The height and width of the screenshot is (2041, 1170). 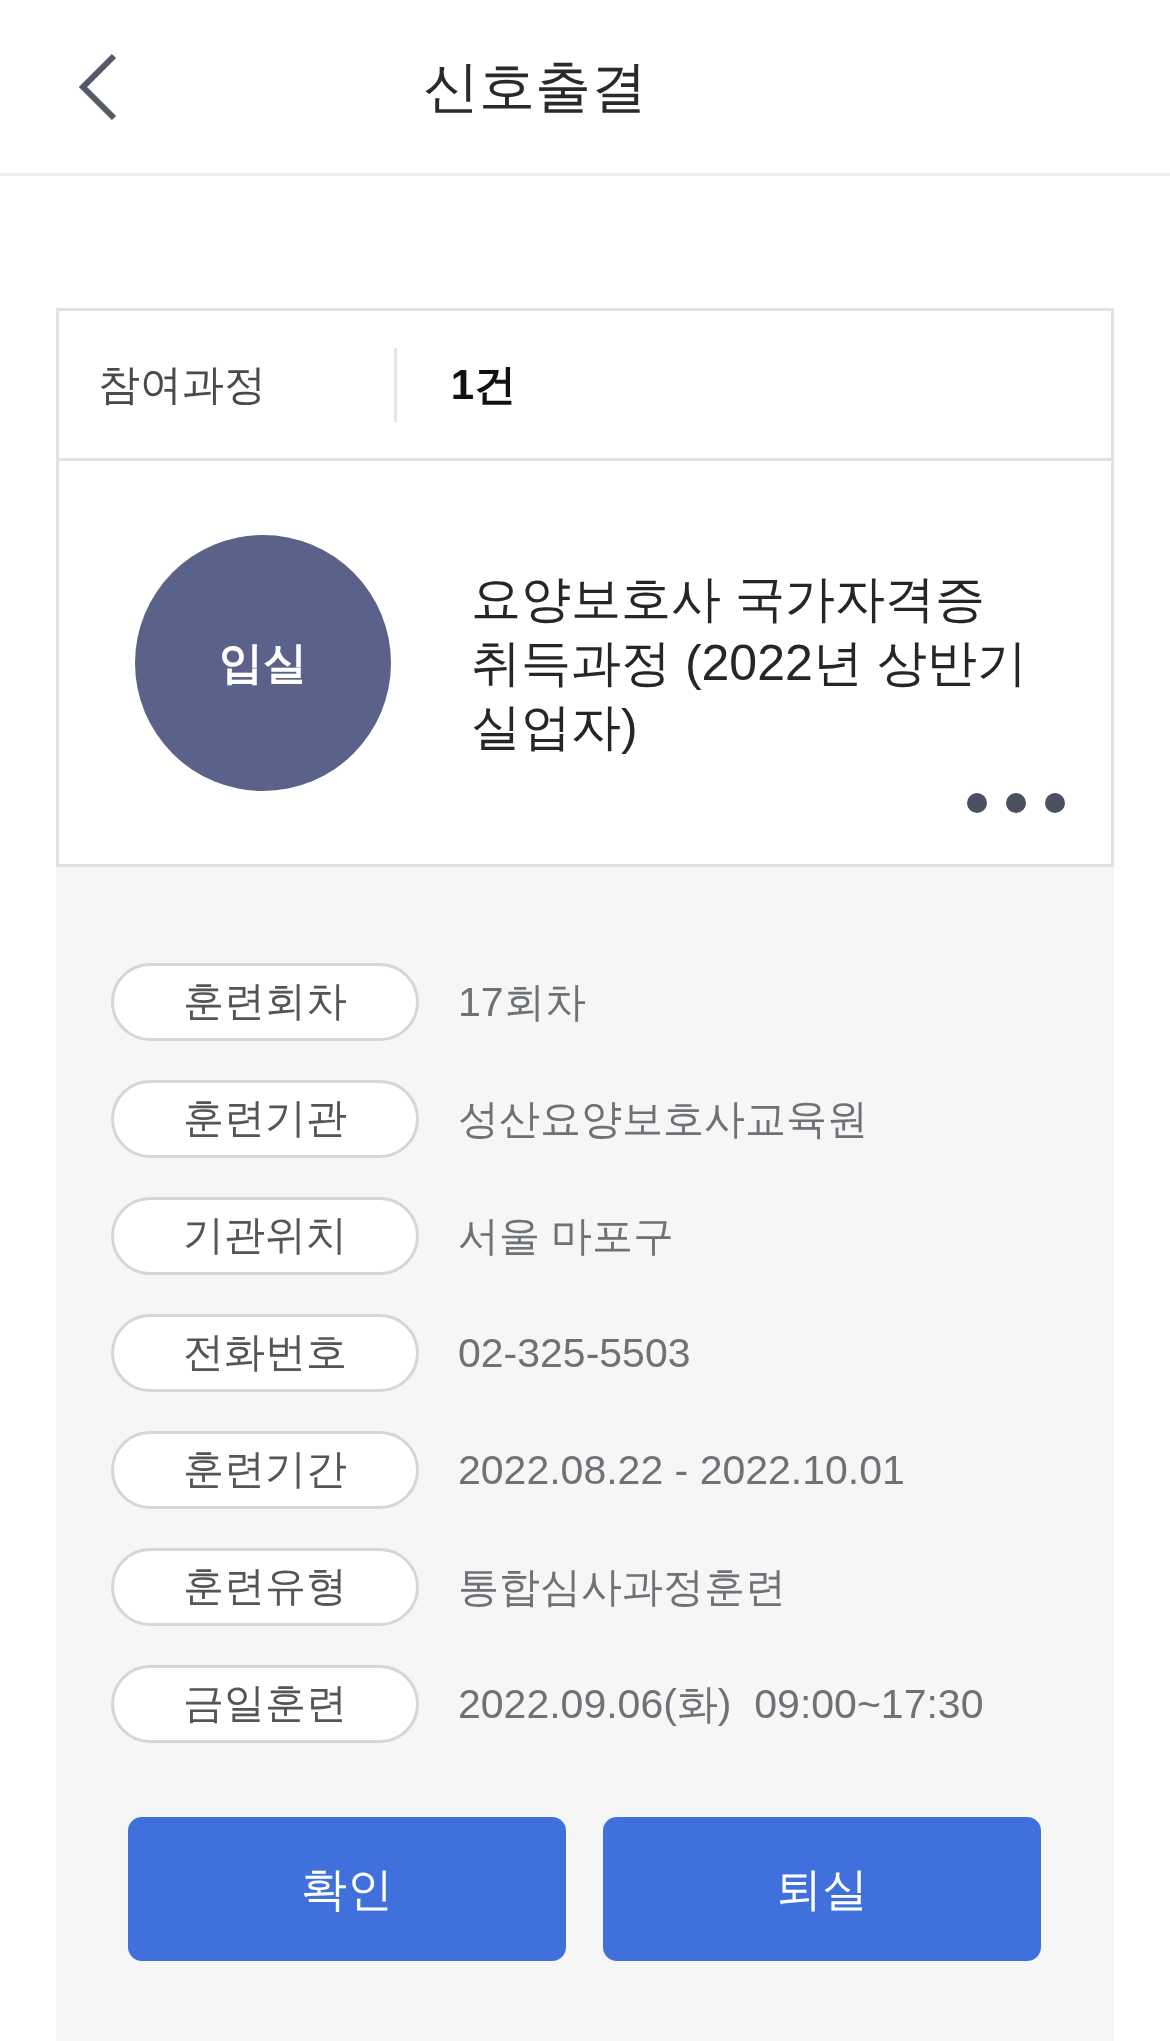 I want to click on detail-label: 전화번호, so click(x=265, y=1353).